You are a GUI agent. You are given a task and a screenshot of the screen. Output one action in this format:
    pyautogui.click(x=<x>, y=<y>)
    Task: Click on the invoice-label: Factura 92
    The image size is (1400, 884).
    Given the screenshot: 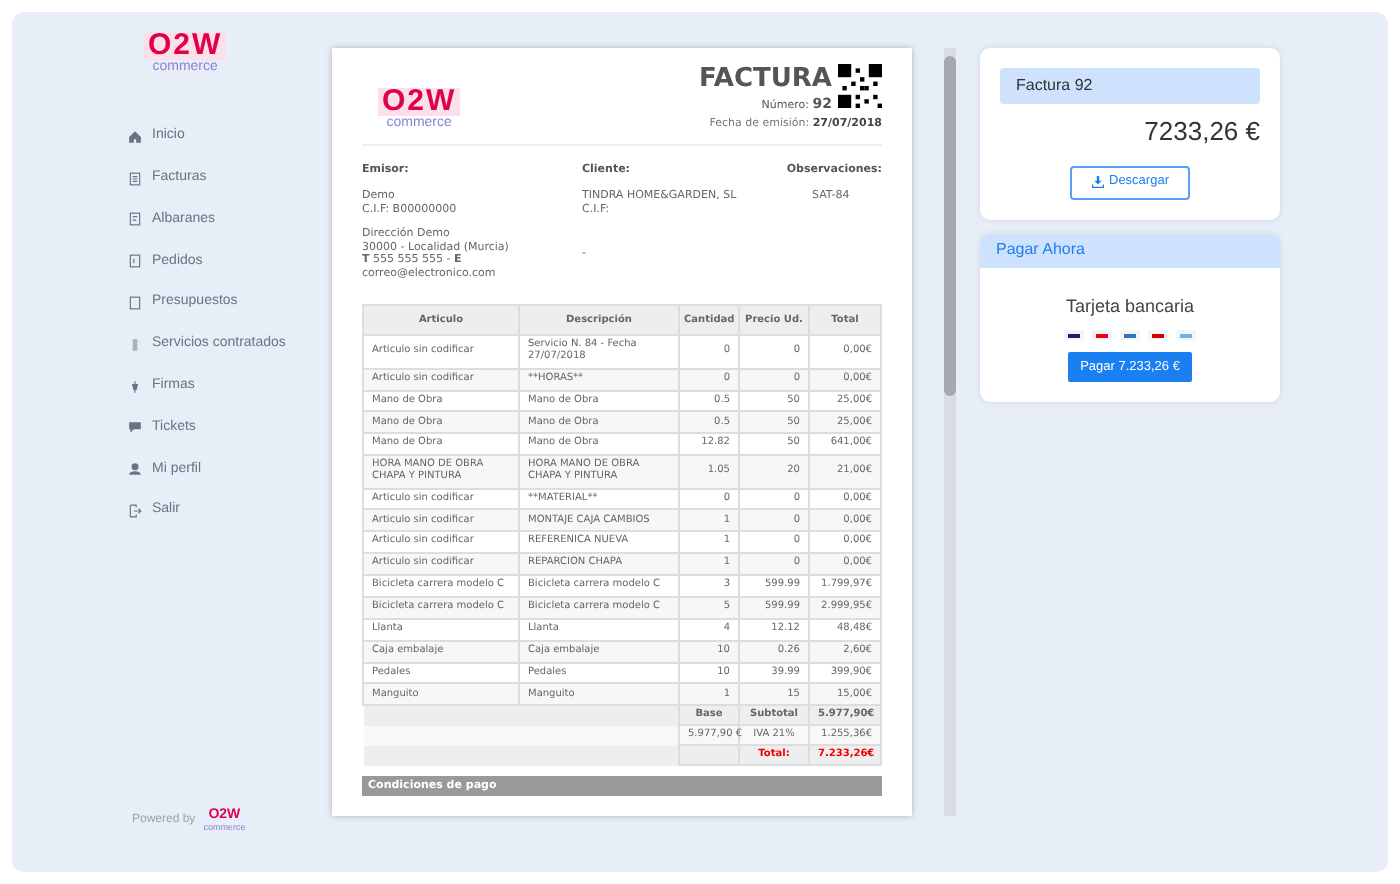 What is the action you would take?
    pyautogui.click(x=1130, y=86)
    